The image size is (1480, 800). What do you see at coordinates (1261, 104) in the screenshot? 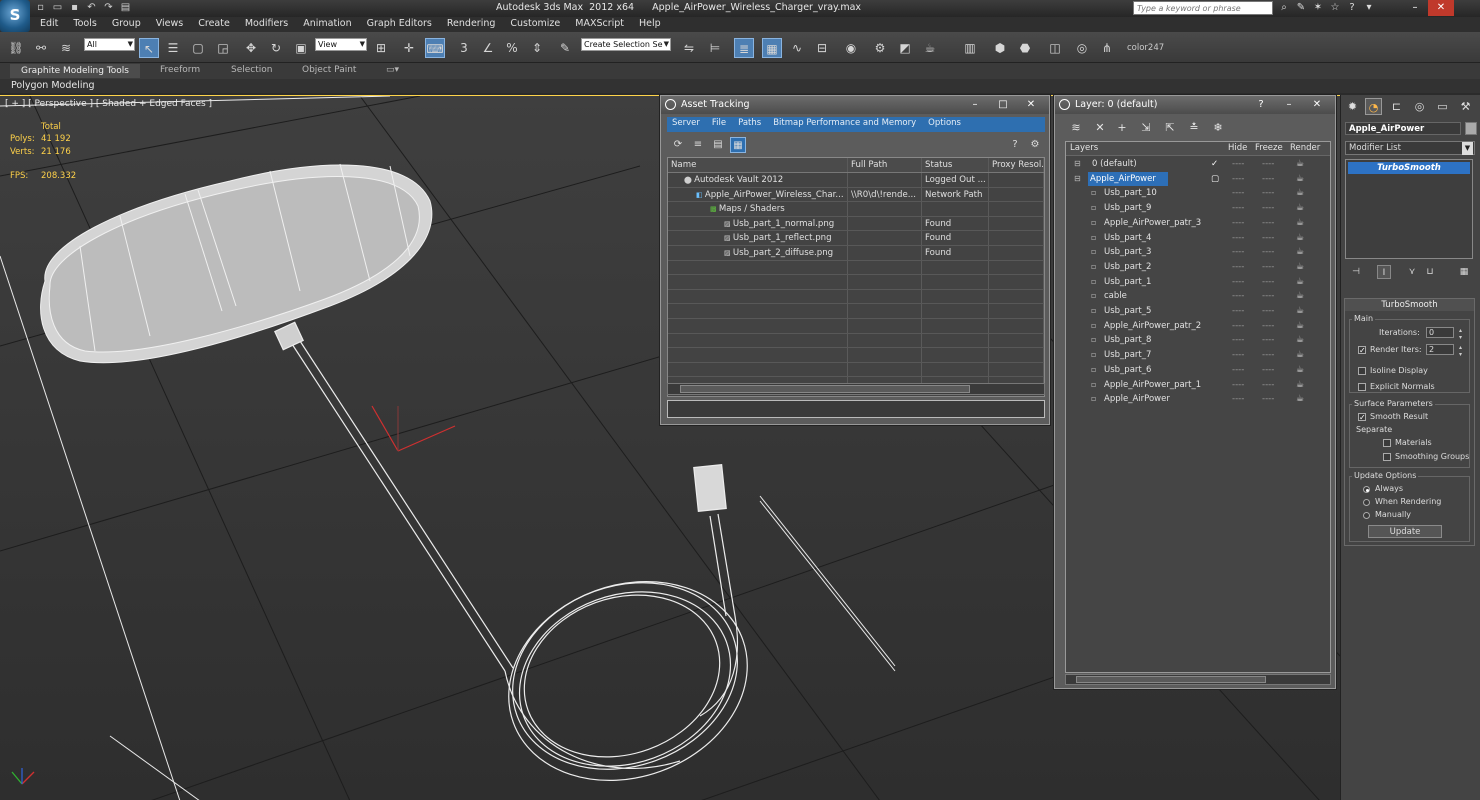
I see `layer-help-button: ?` at bounding box center [1261, 104].